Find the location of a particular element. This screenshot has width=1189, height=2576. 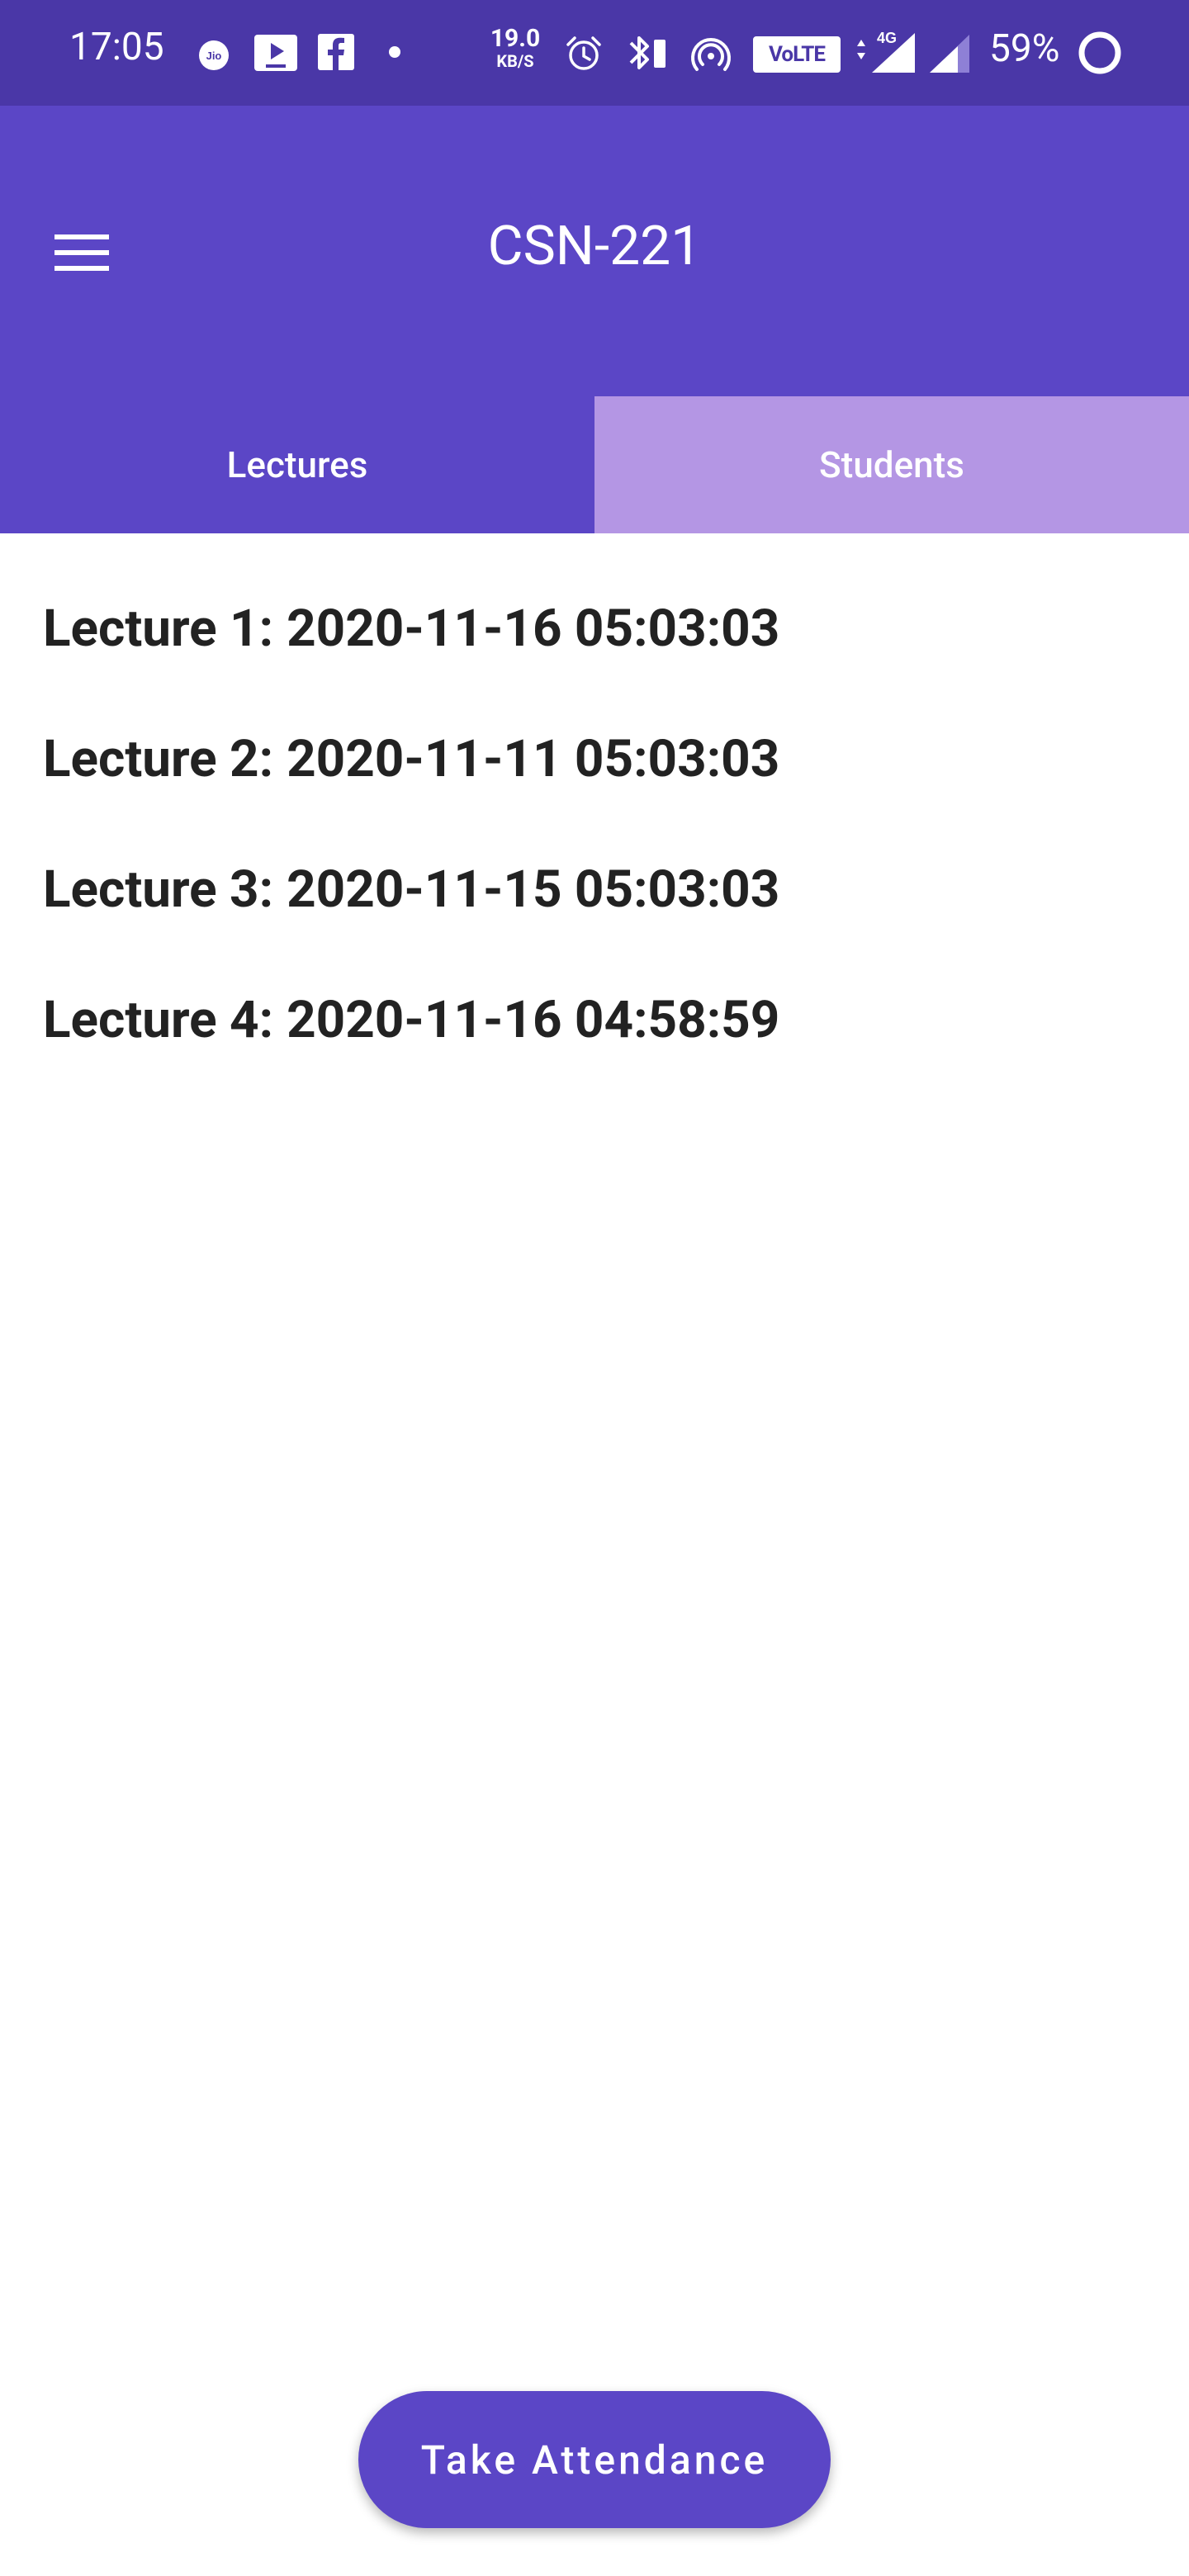

jio-icon: Jio is located at coordinates (214, 55).